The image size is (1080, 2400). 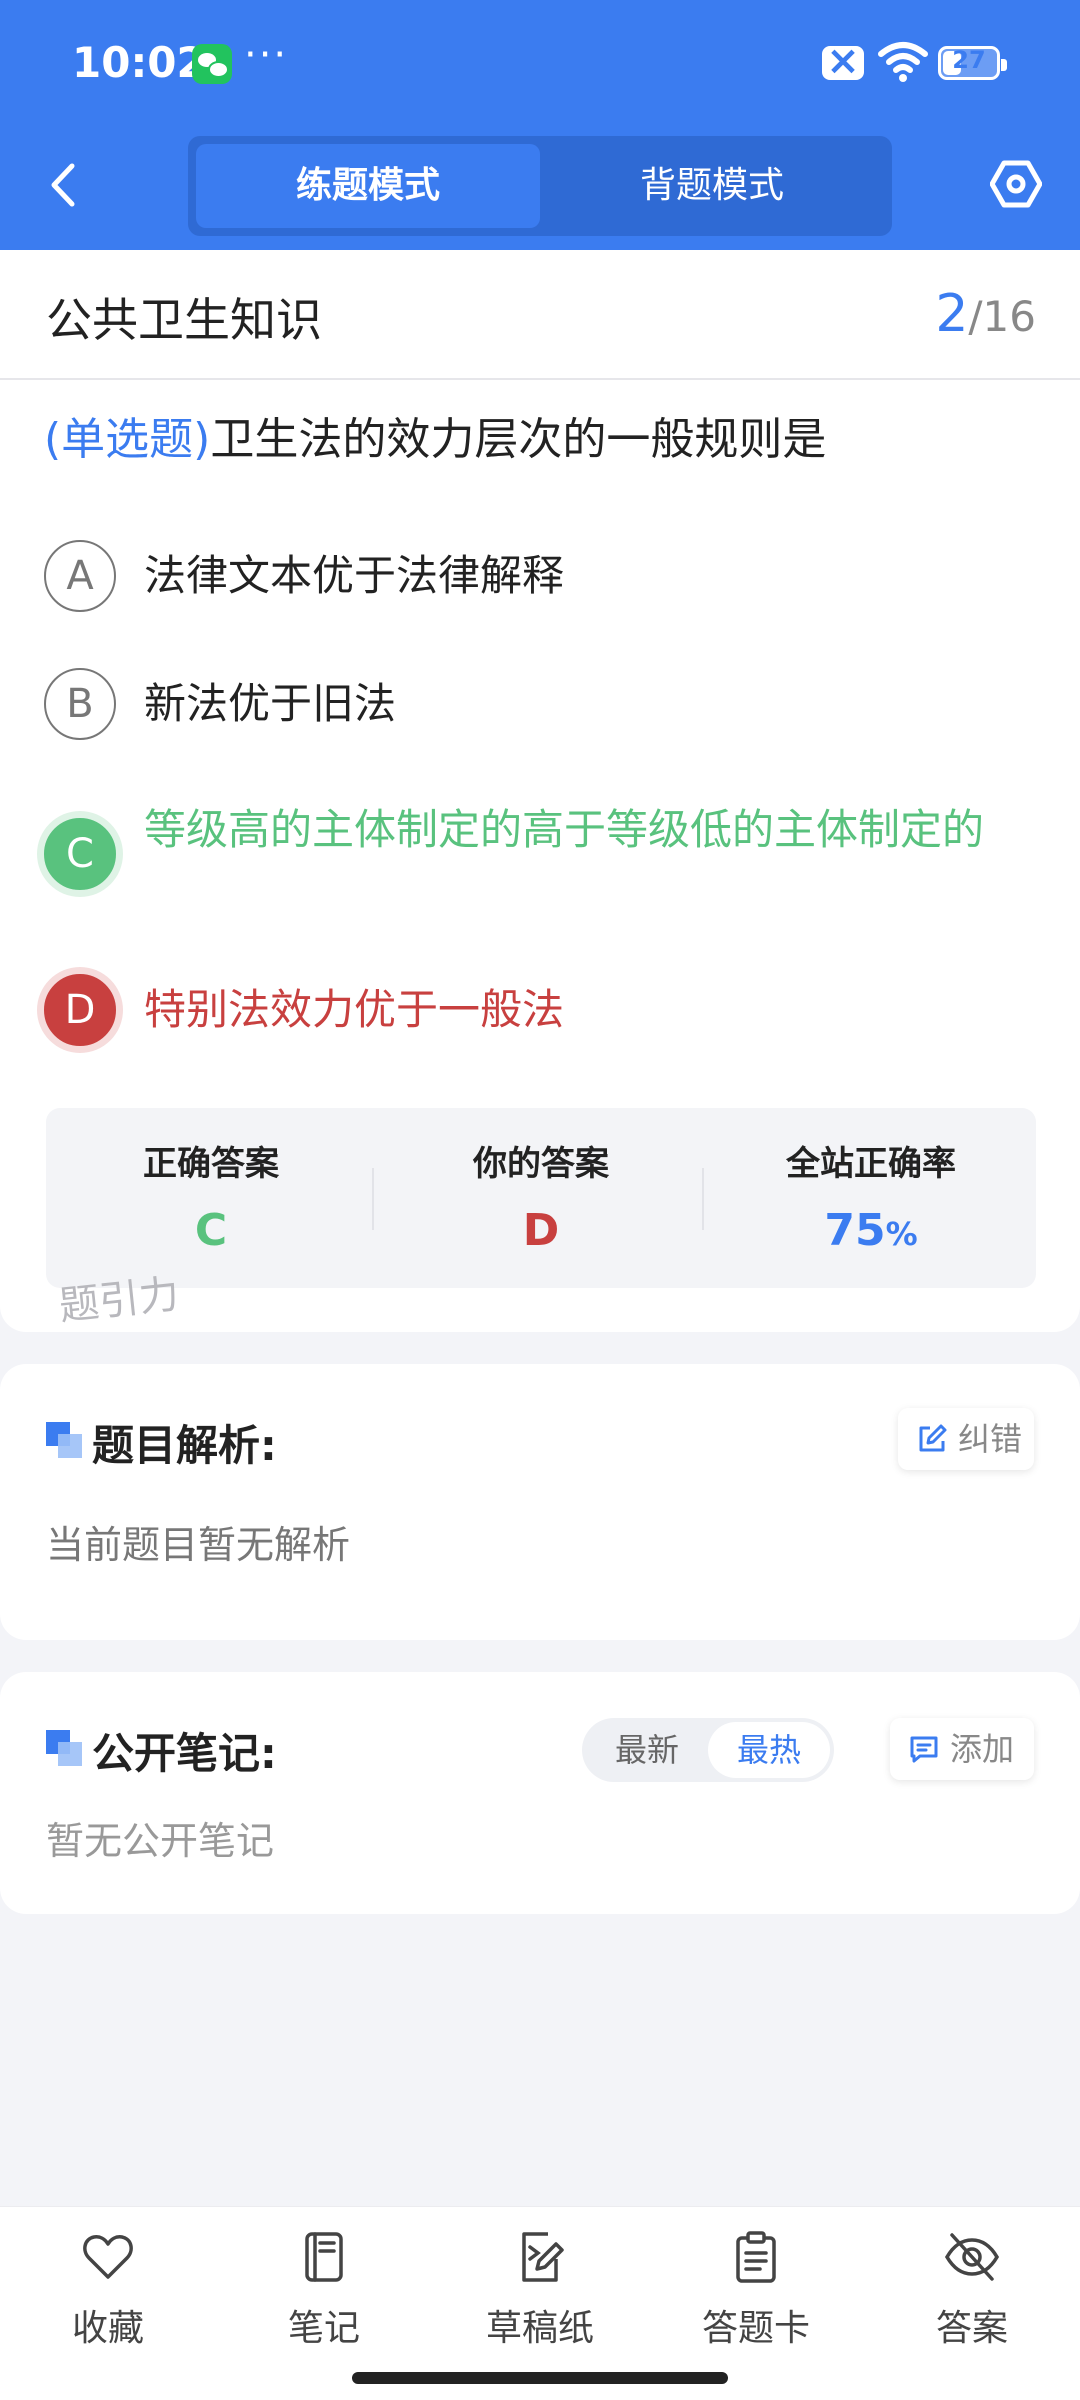 What do you see at coordinates (184, 320) in the screenshot?
I see `subject-title: 公共卫生知识` at bounding box center [184, 320].